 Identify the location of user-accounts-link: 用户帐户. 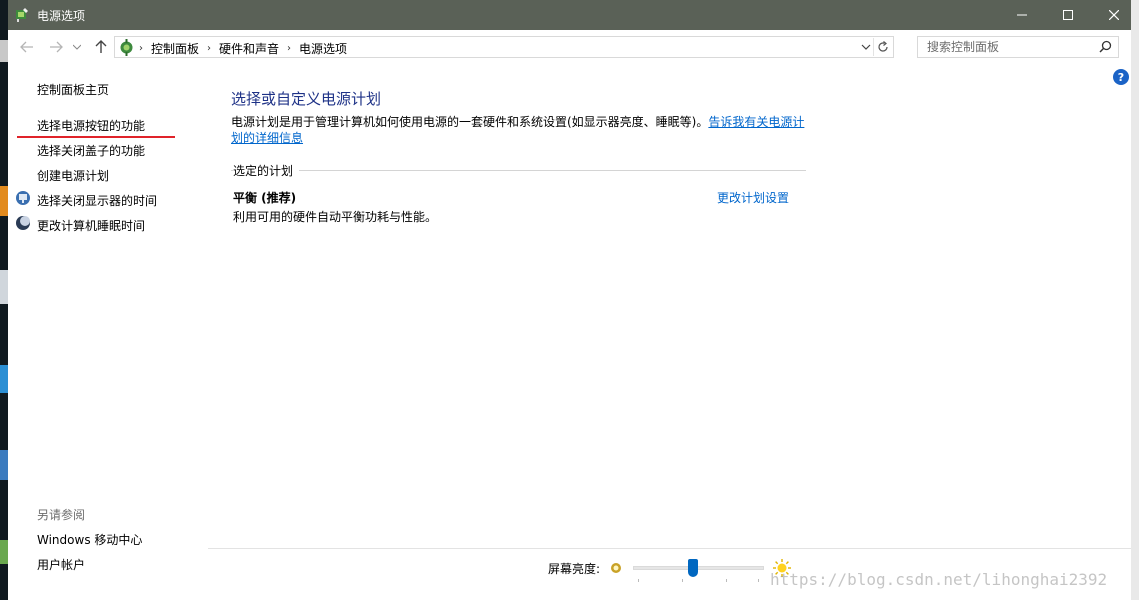
(61, 564).